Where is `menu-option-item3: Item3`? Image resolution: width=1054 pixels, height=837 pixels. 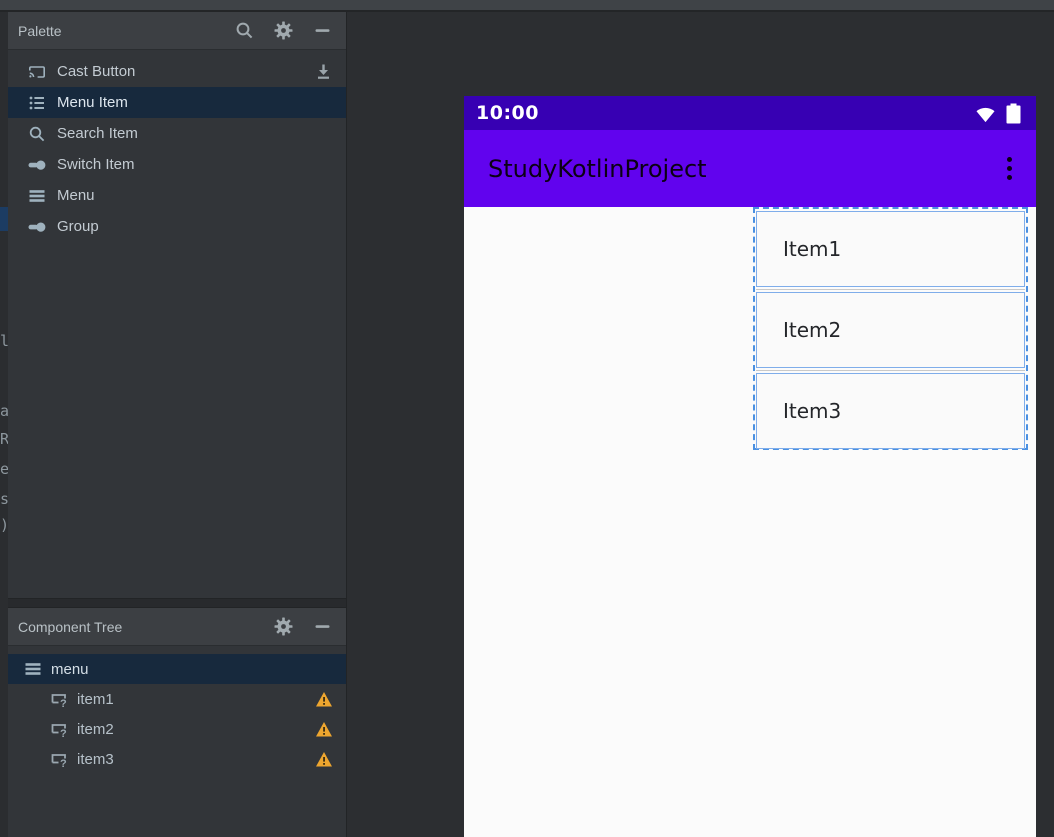
menu-option-item3: Item3 is located at coordinates (890, 411).